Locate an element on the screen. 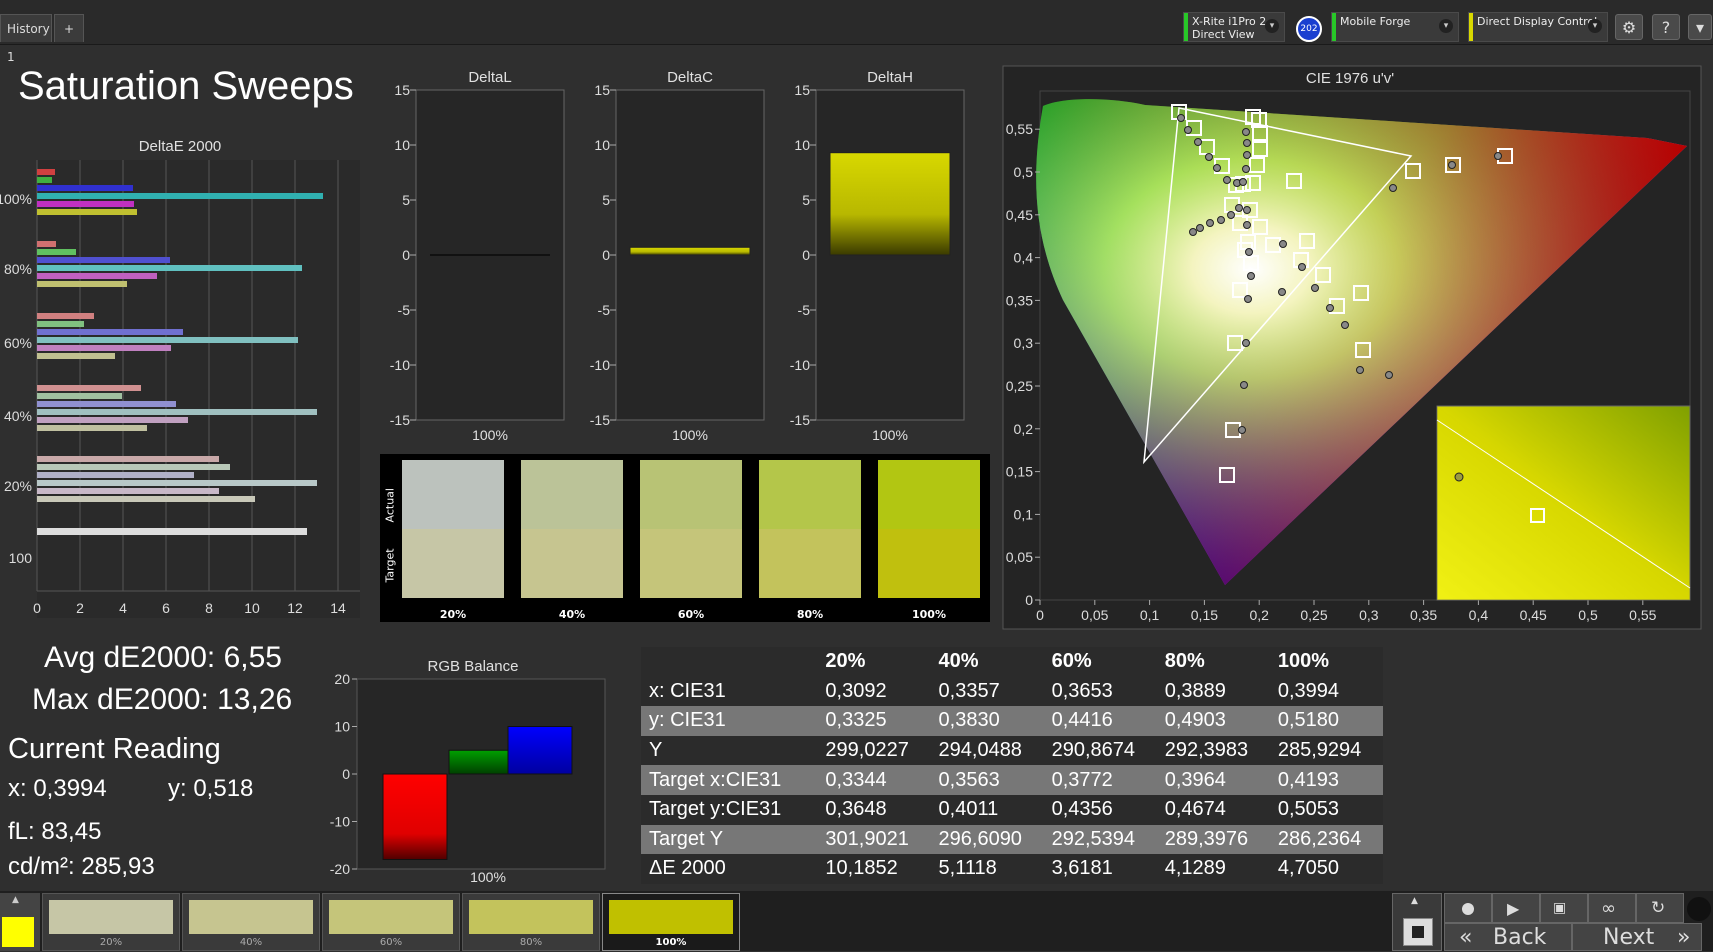 The height and width of the screenshot is (952, 1713). play-button: ▶ is located at coordinates (1516, 908).